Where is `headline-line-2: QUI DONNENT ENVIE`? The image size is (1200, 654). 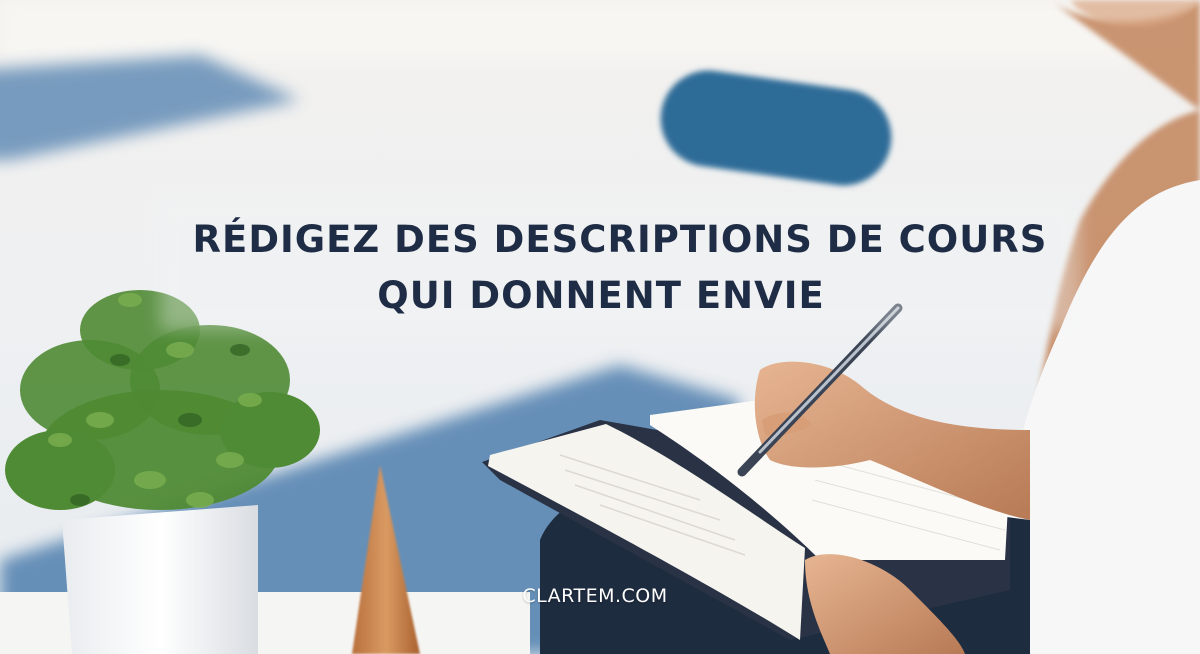 headline-line-2: QUI DONNENT ENVIE is located at coordinates (601, 295).